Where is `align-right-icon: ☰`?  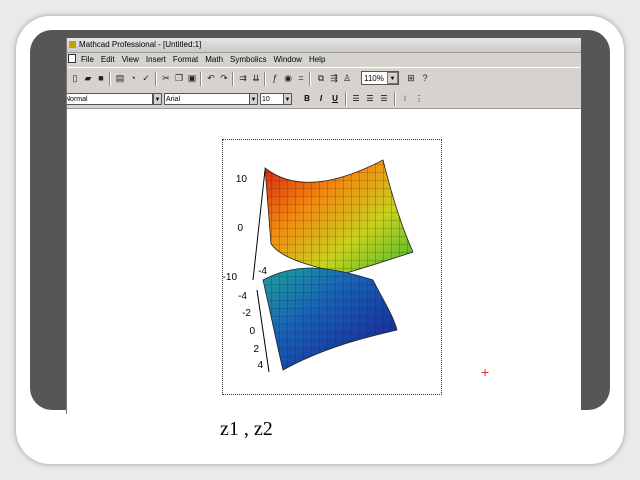
align-right-icon: ☰ is located at coordinates (384, 99).